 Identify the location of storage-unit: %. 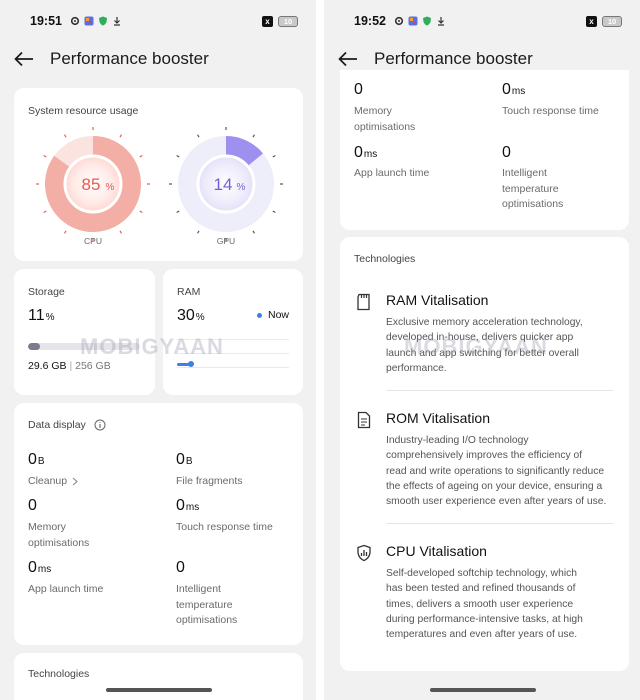
(50, 317).